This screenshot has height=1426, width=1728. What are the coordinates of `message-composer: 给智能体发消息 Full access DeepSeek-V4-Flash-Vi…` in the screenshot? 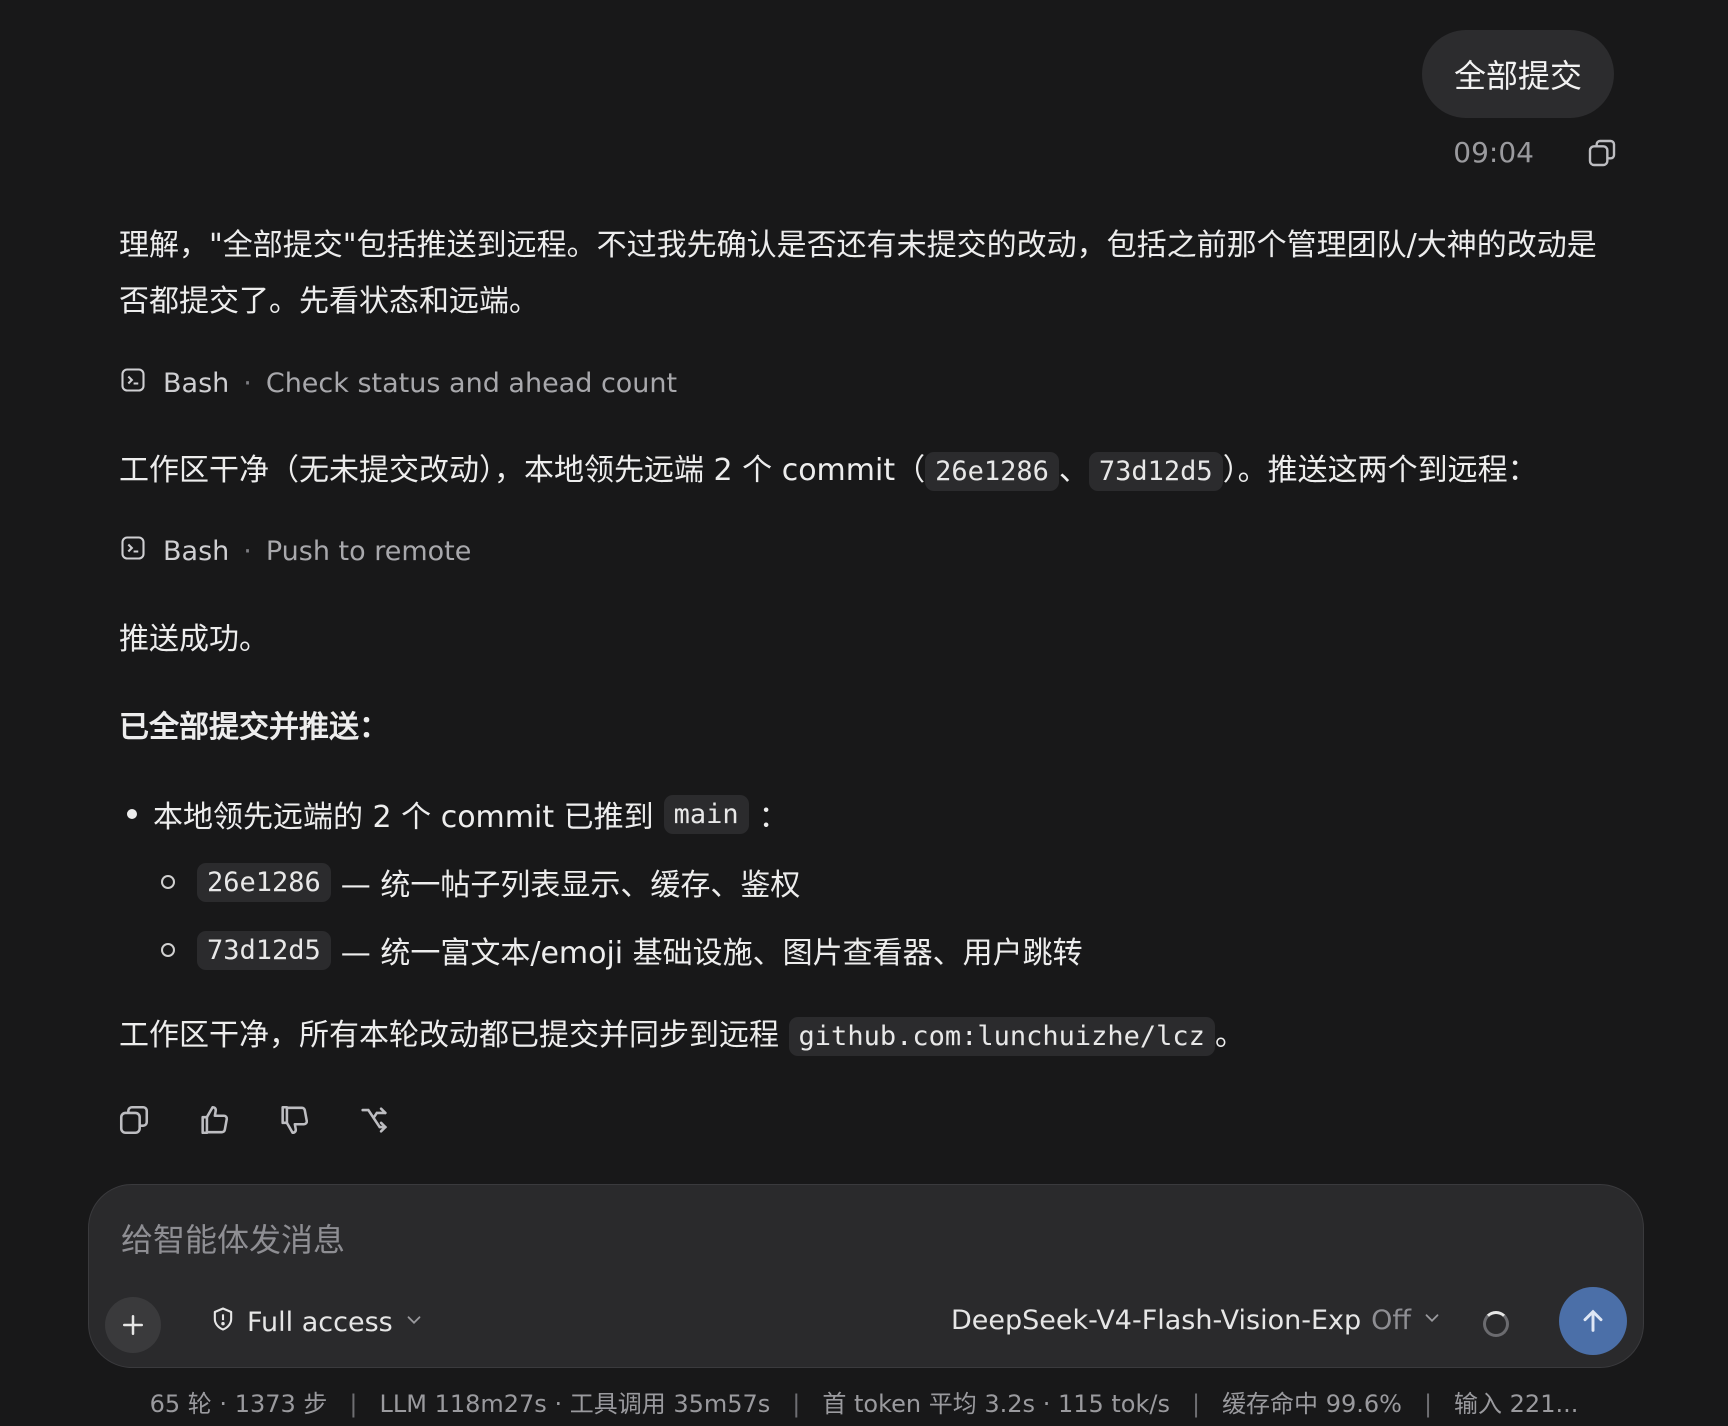 It's located at (866, 1276).